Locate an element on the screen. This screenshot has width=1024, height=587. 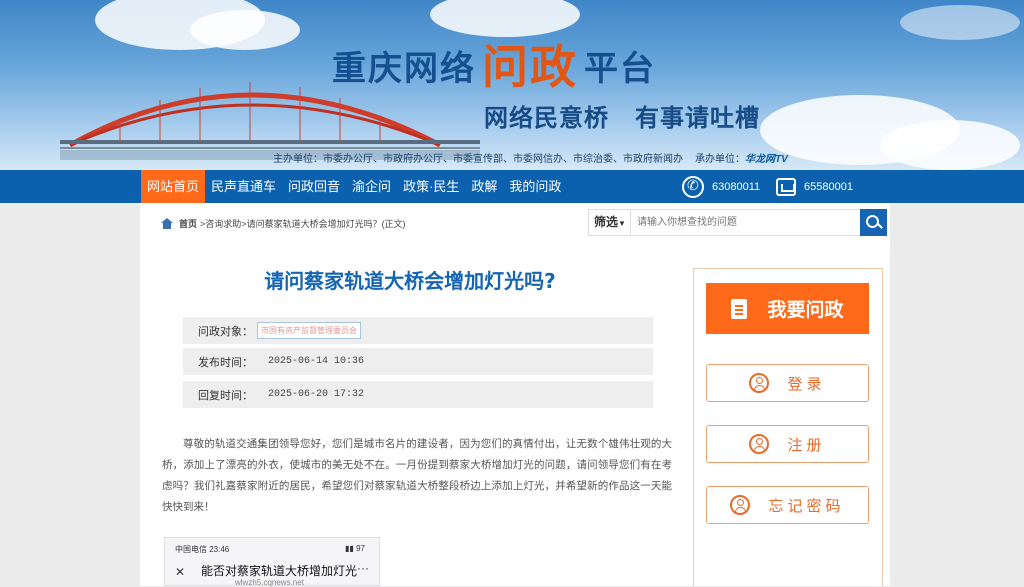
more-icon: ··· is located at coordinates (363, 568).